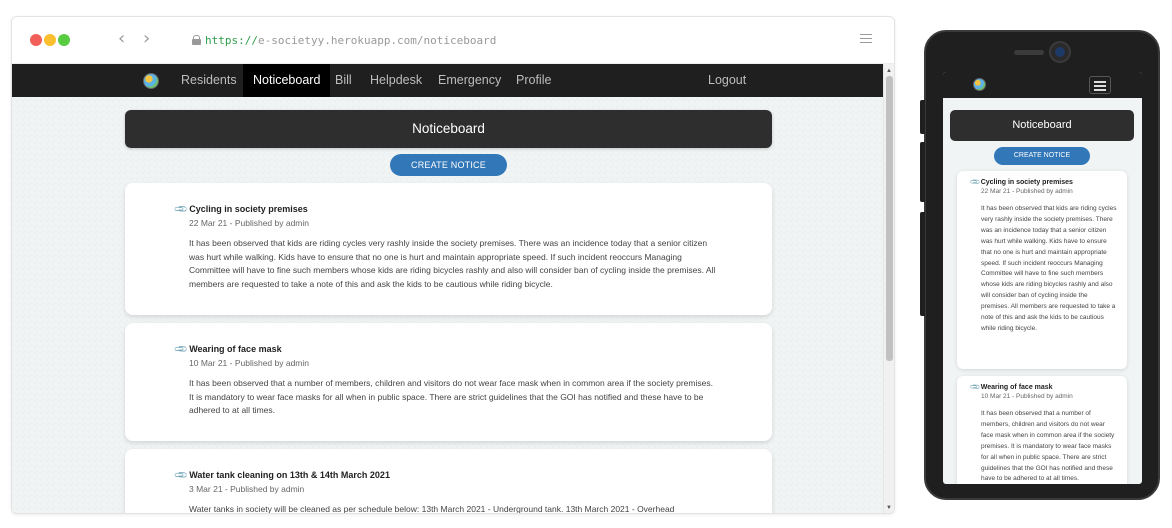  I want to click on scroll-down-icon: ▼, so click(889, 508).